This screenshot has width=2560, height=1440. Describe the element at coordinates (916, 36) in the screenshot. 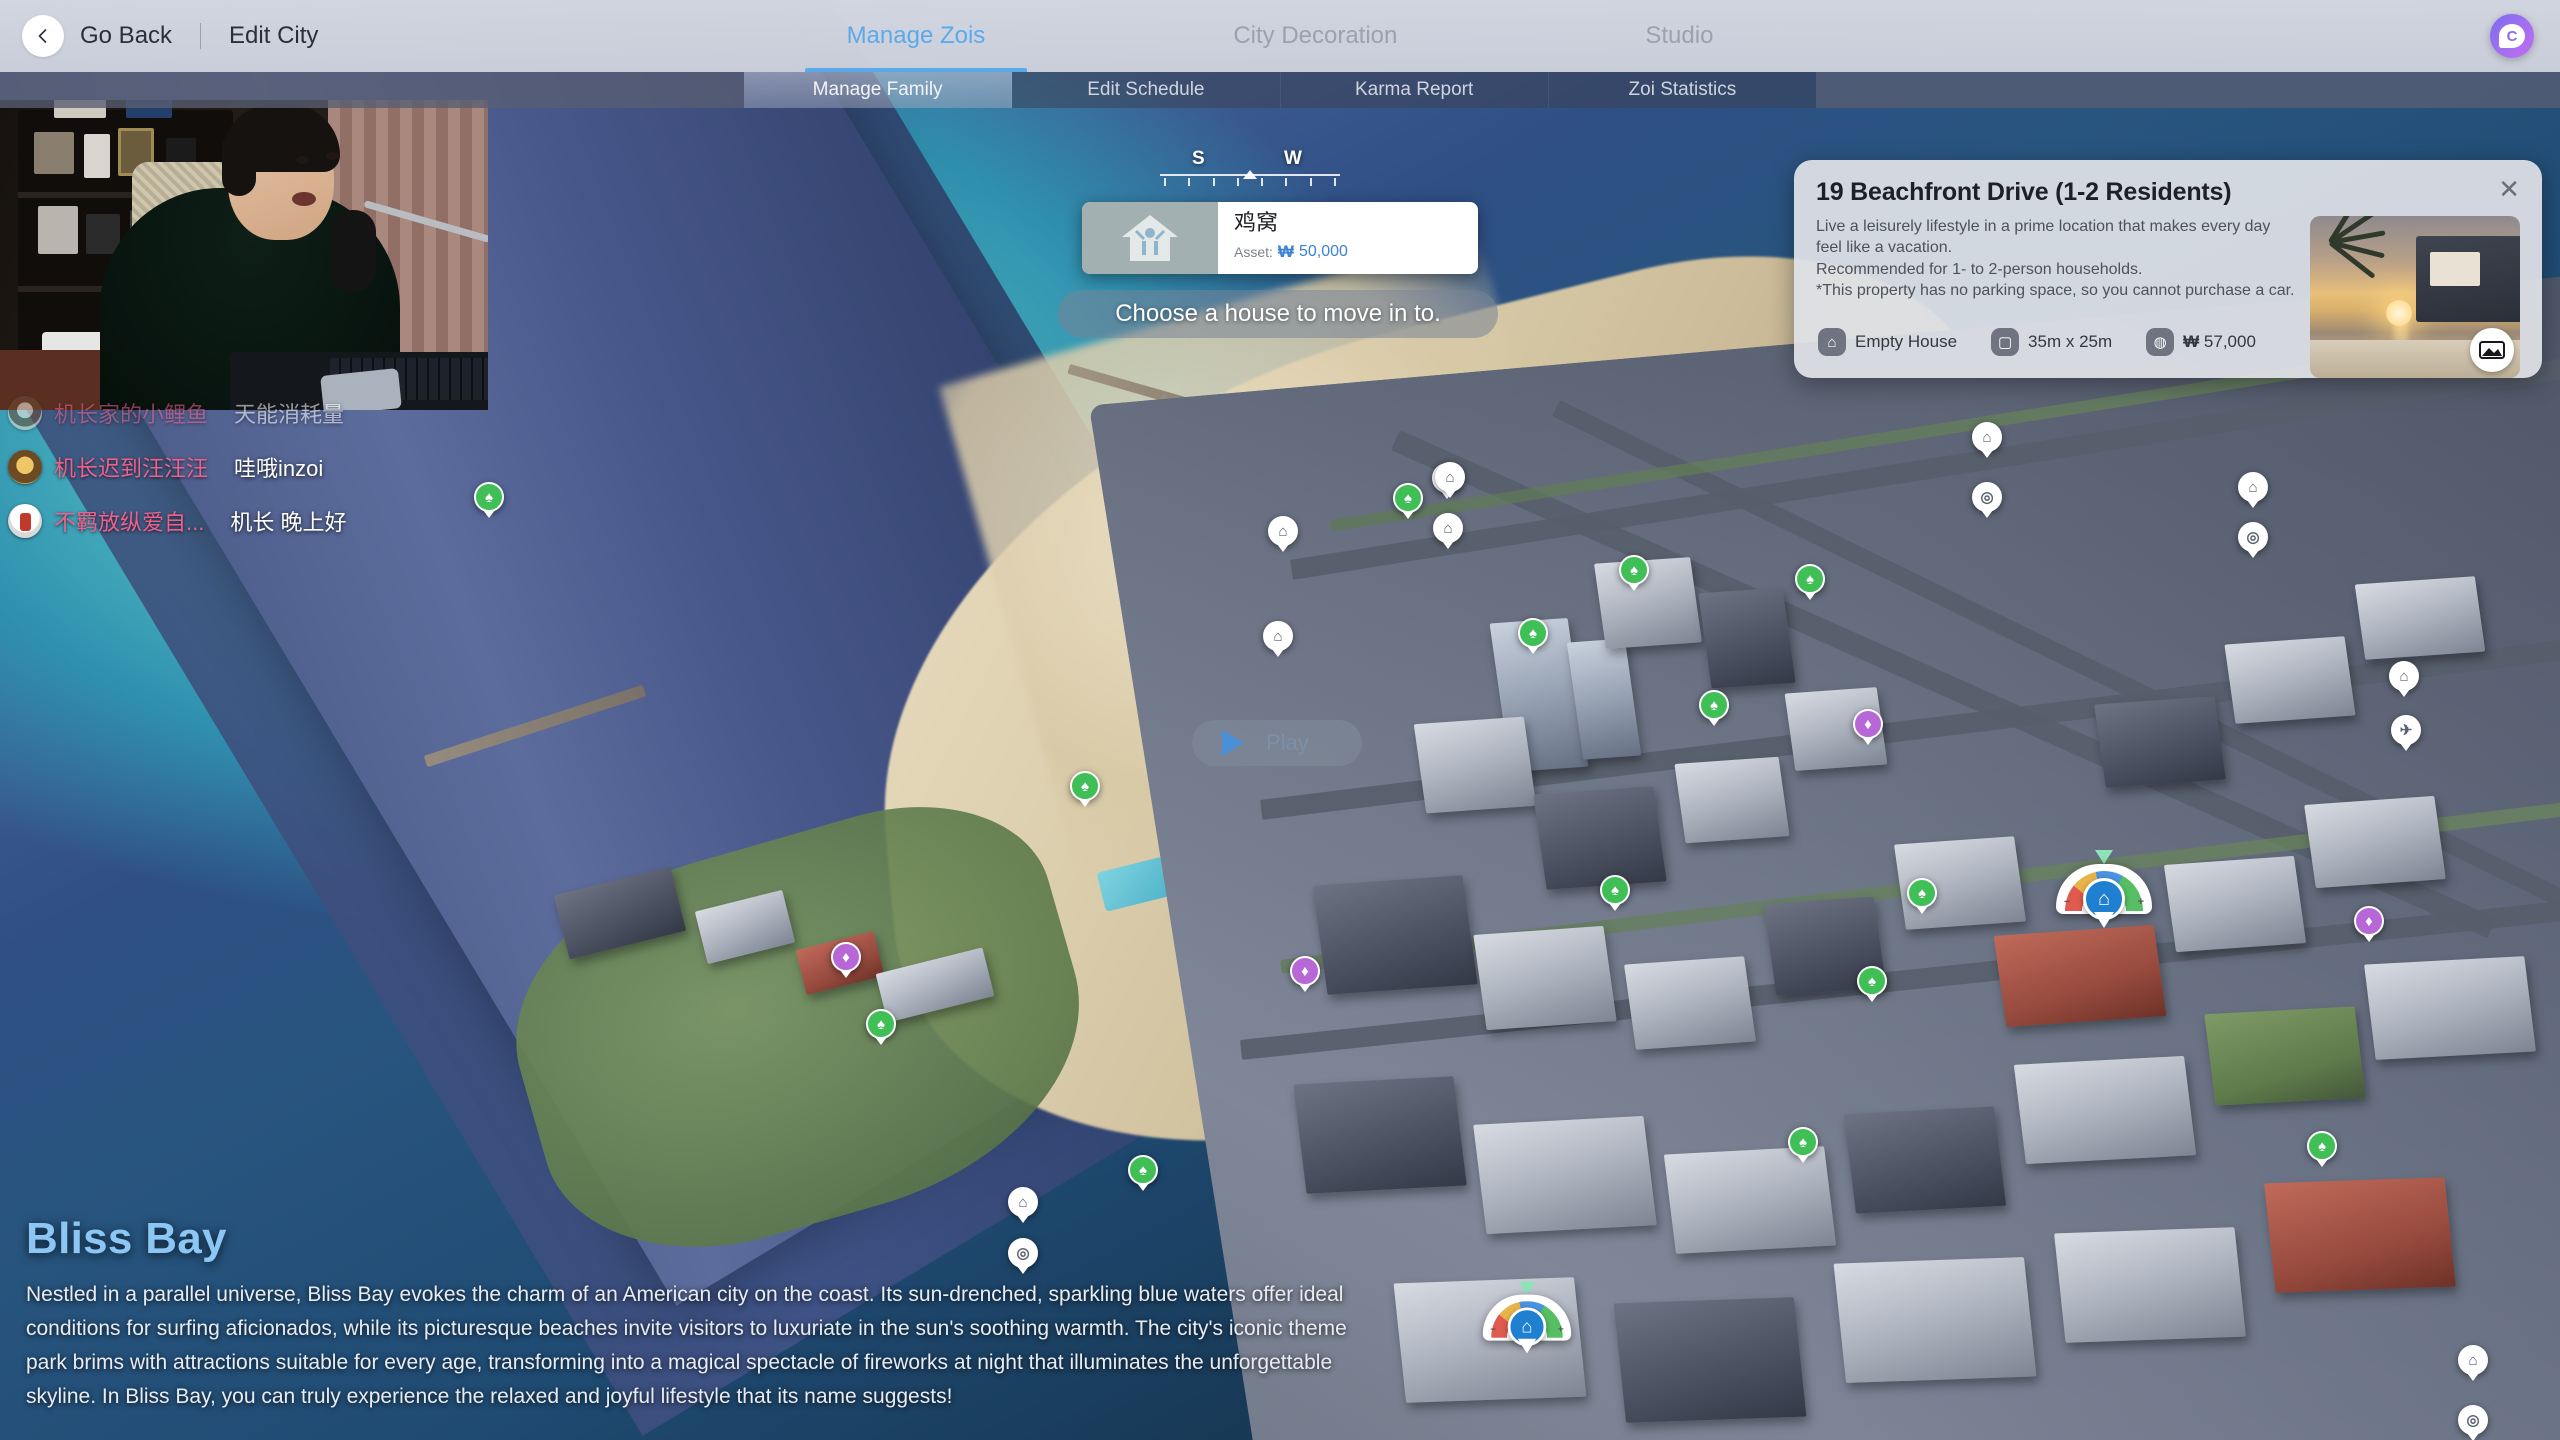

I see `main-tab-manage-zois: Manage Zois` at that location.